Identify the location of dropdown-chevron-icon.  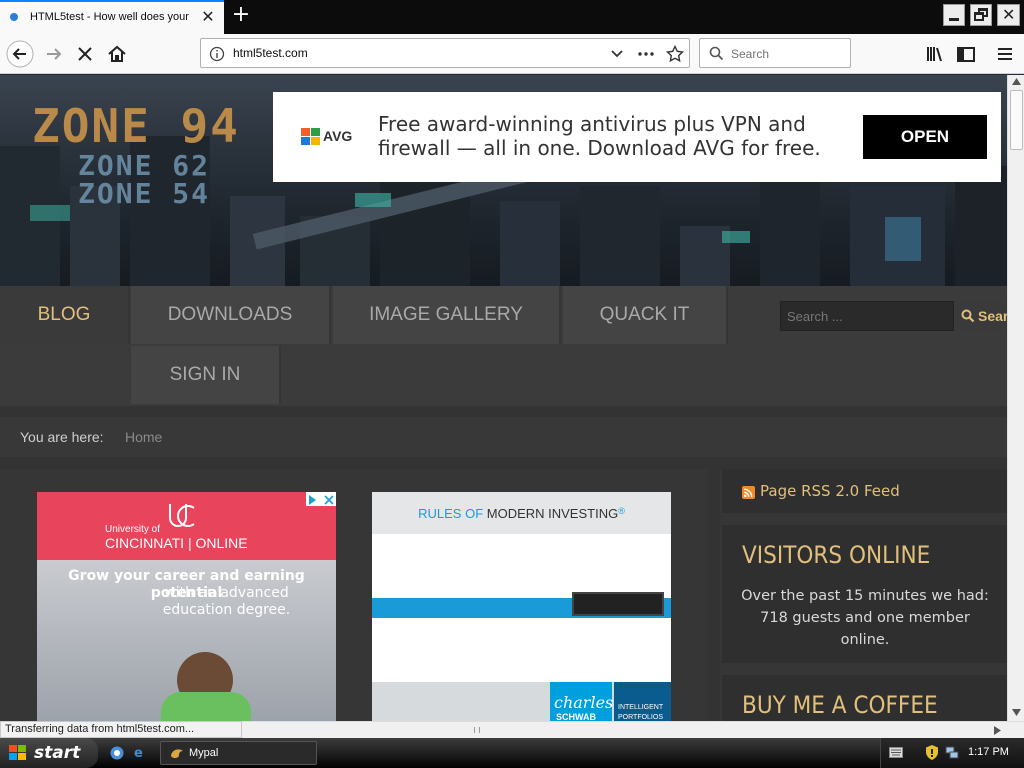
(617, 54).